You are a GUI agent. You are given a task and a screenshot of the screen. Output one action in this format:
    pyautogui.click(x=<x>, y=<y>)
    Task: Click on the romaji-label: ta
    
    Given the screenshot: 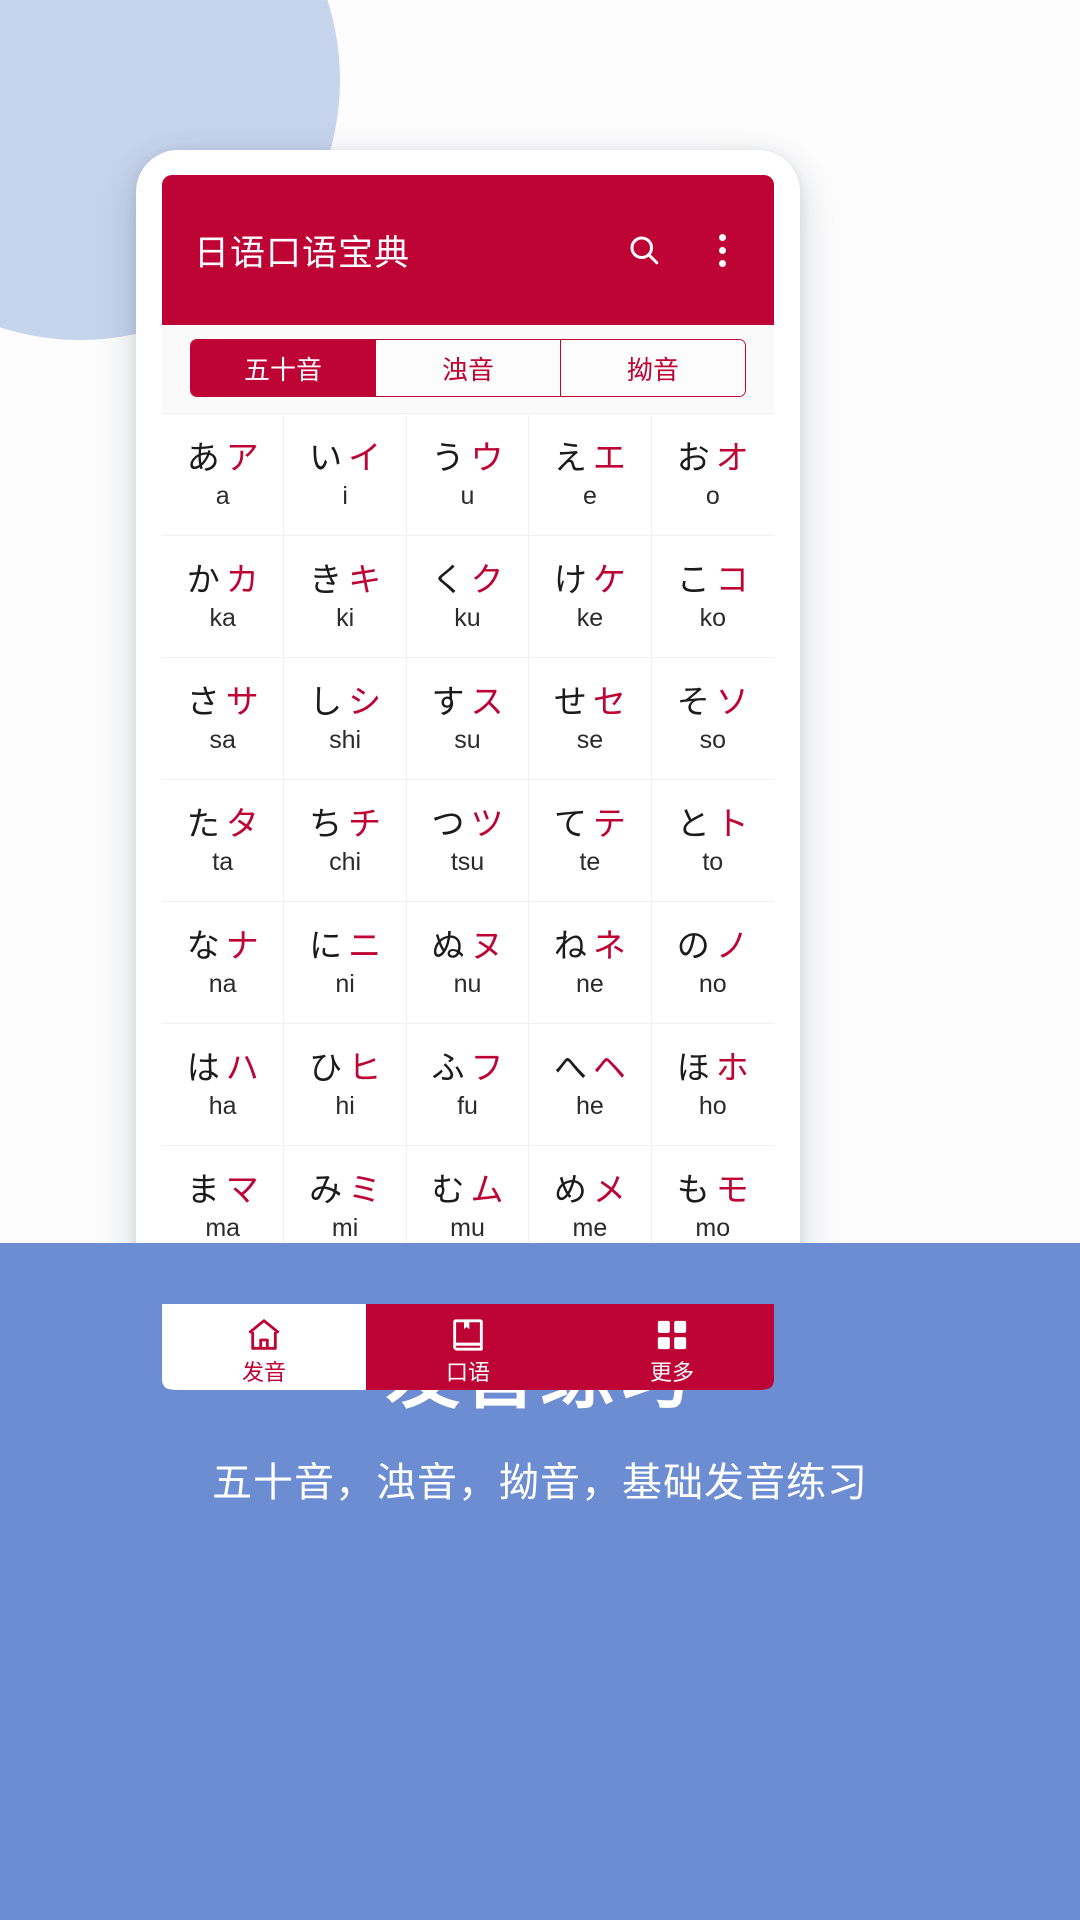 What is the action you would take?
    pyautogui.click(x=223, y=861)
    